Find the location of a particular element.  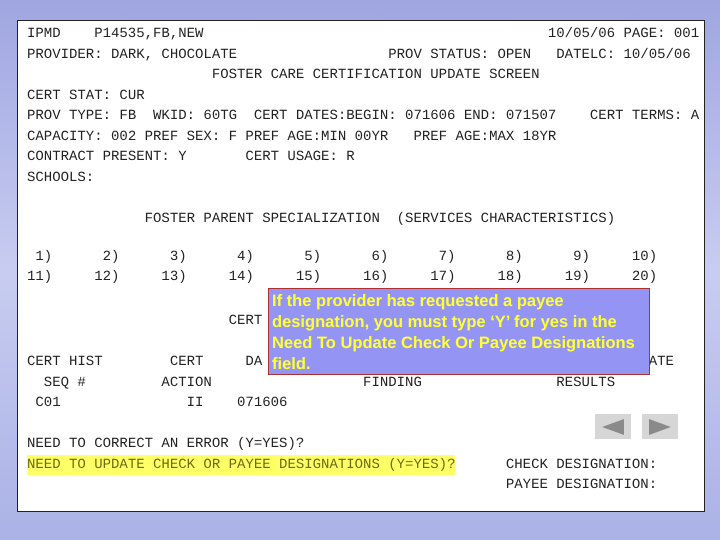

screen-text: ATE is located at coordinates (661, 362).